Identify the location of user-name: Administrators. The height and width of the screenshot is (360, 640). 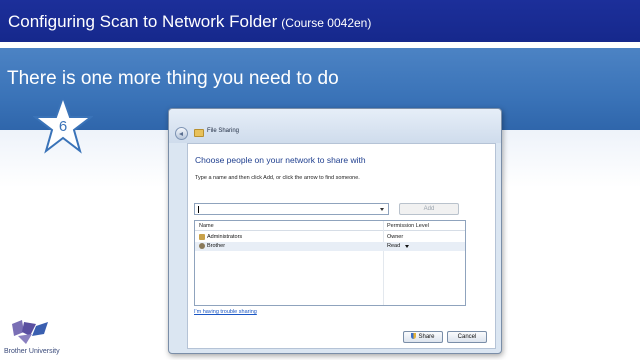
(225, 237).